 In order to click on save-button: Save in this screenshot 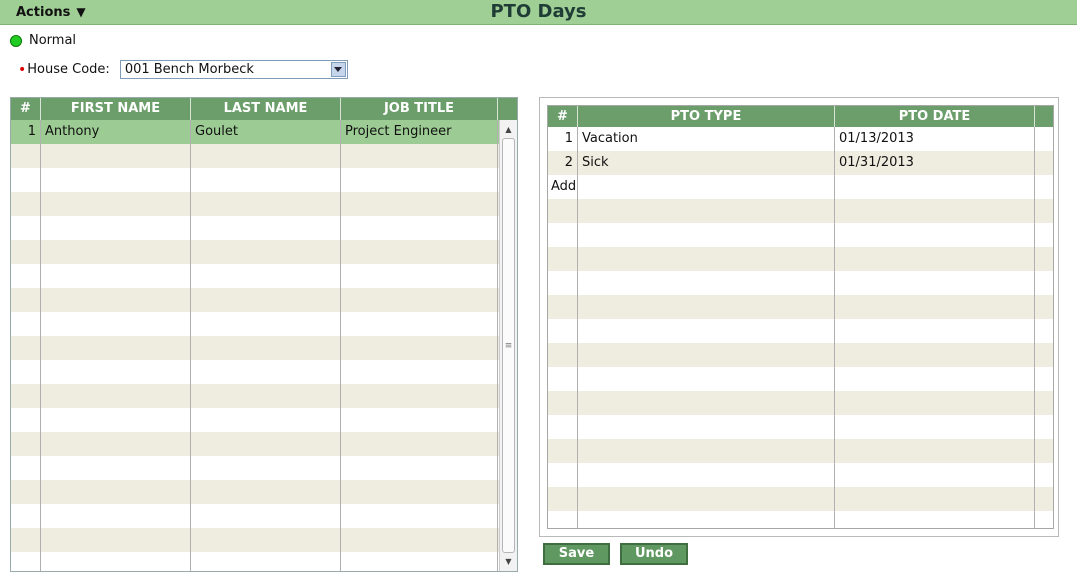, I will do `click(576, 554)`.